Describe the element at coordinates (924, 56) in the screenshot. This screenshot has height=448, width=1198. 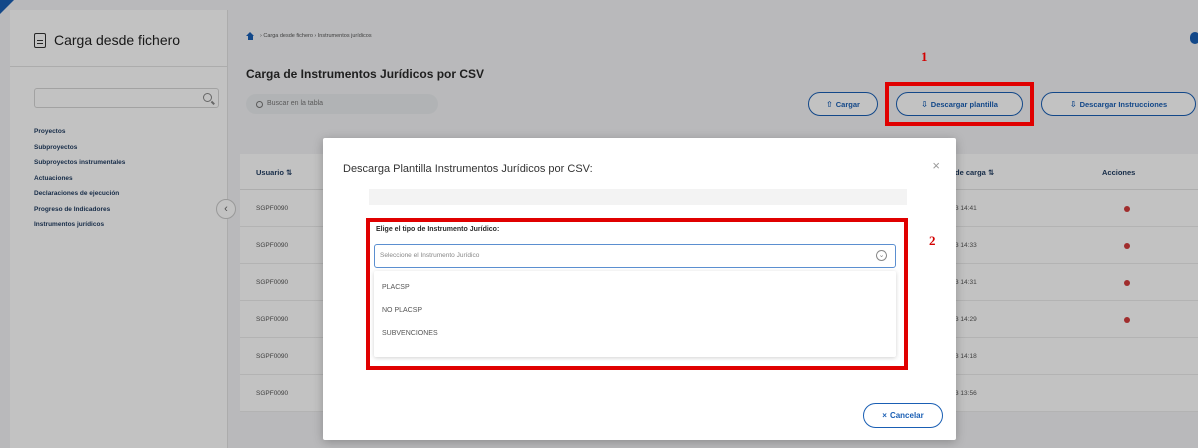
I see `annotation-number-1: 1` at that location.